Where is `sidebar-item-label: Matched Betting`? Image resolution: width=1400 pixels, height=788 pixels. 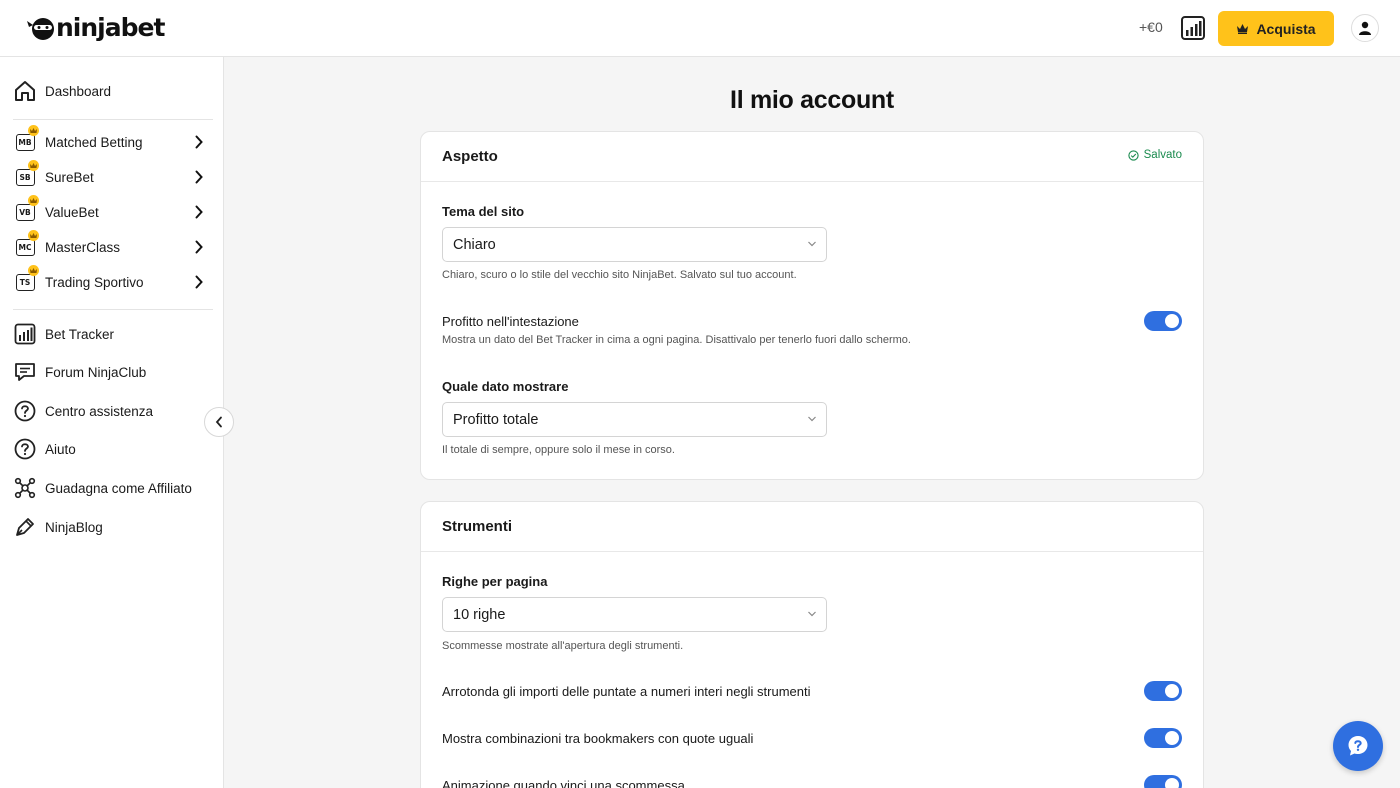 sidebar-item-label: Matched Betting is located at coordinates (94, 142).